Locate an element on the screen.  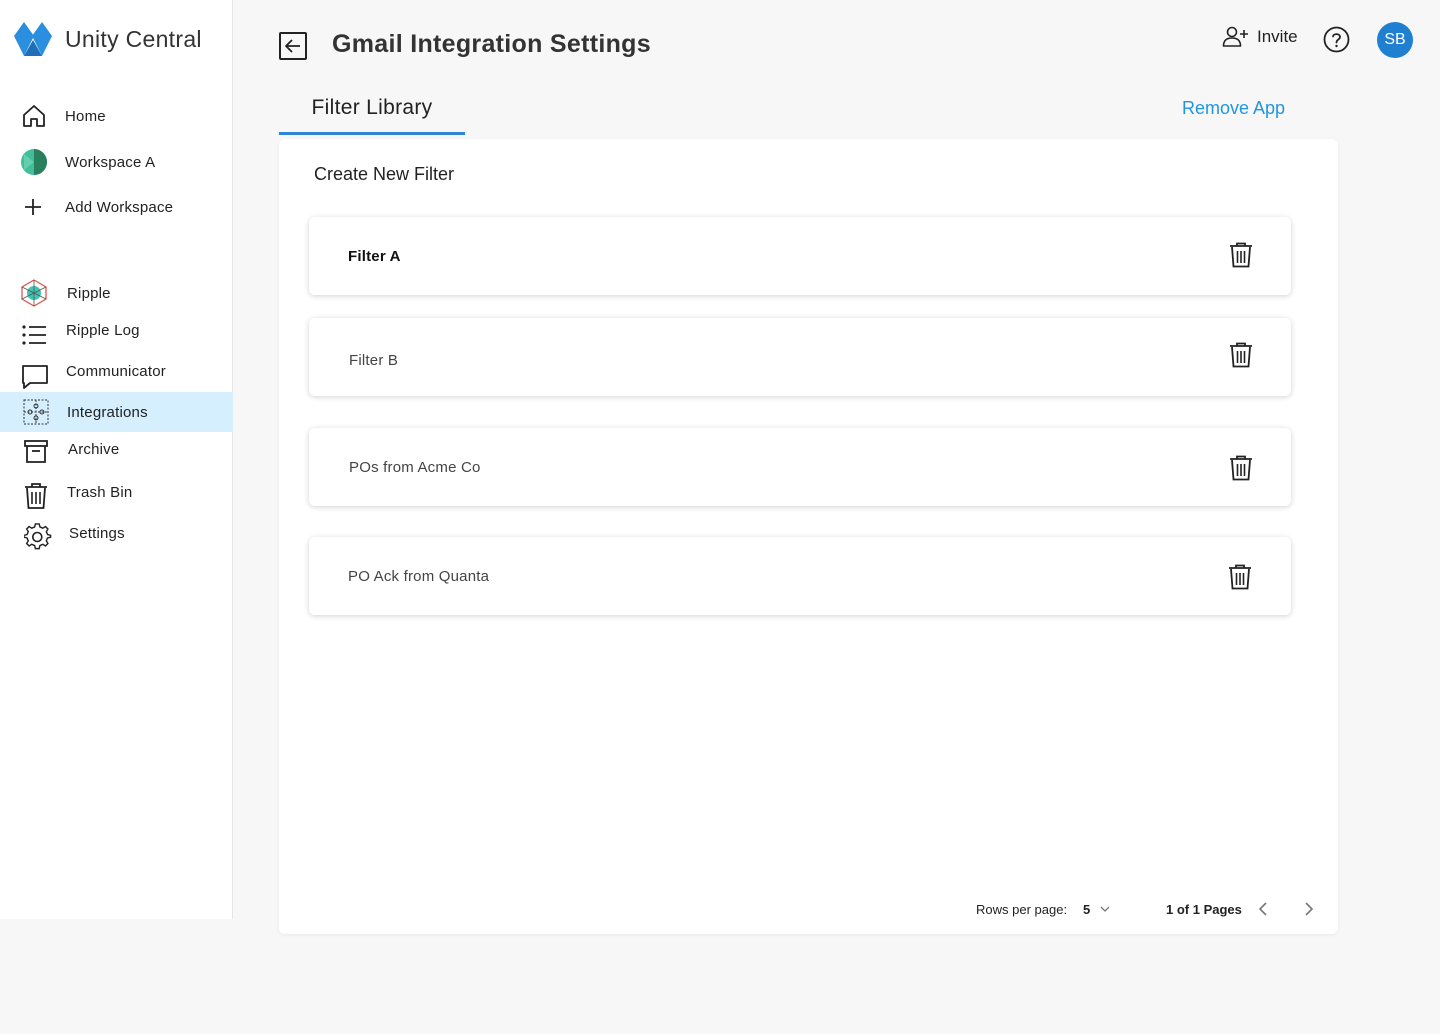
back-button is located at coordinates (293, 46).